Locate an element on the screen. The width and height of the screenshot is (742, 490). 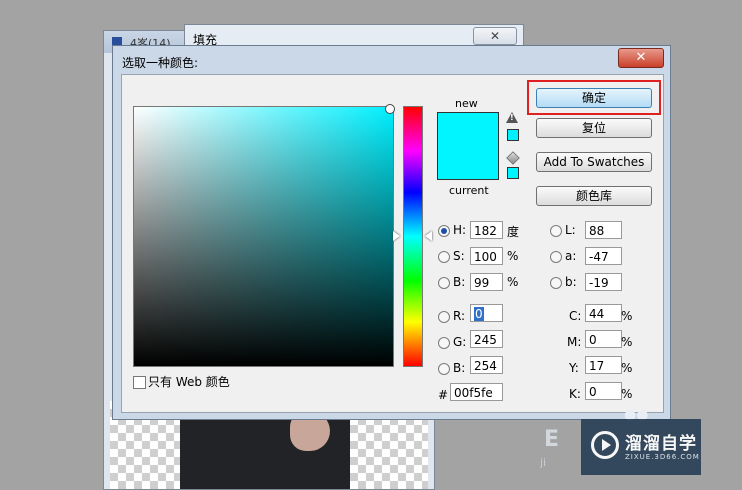
m-unit: % is located at coordinates (627, 342).